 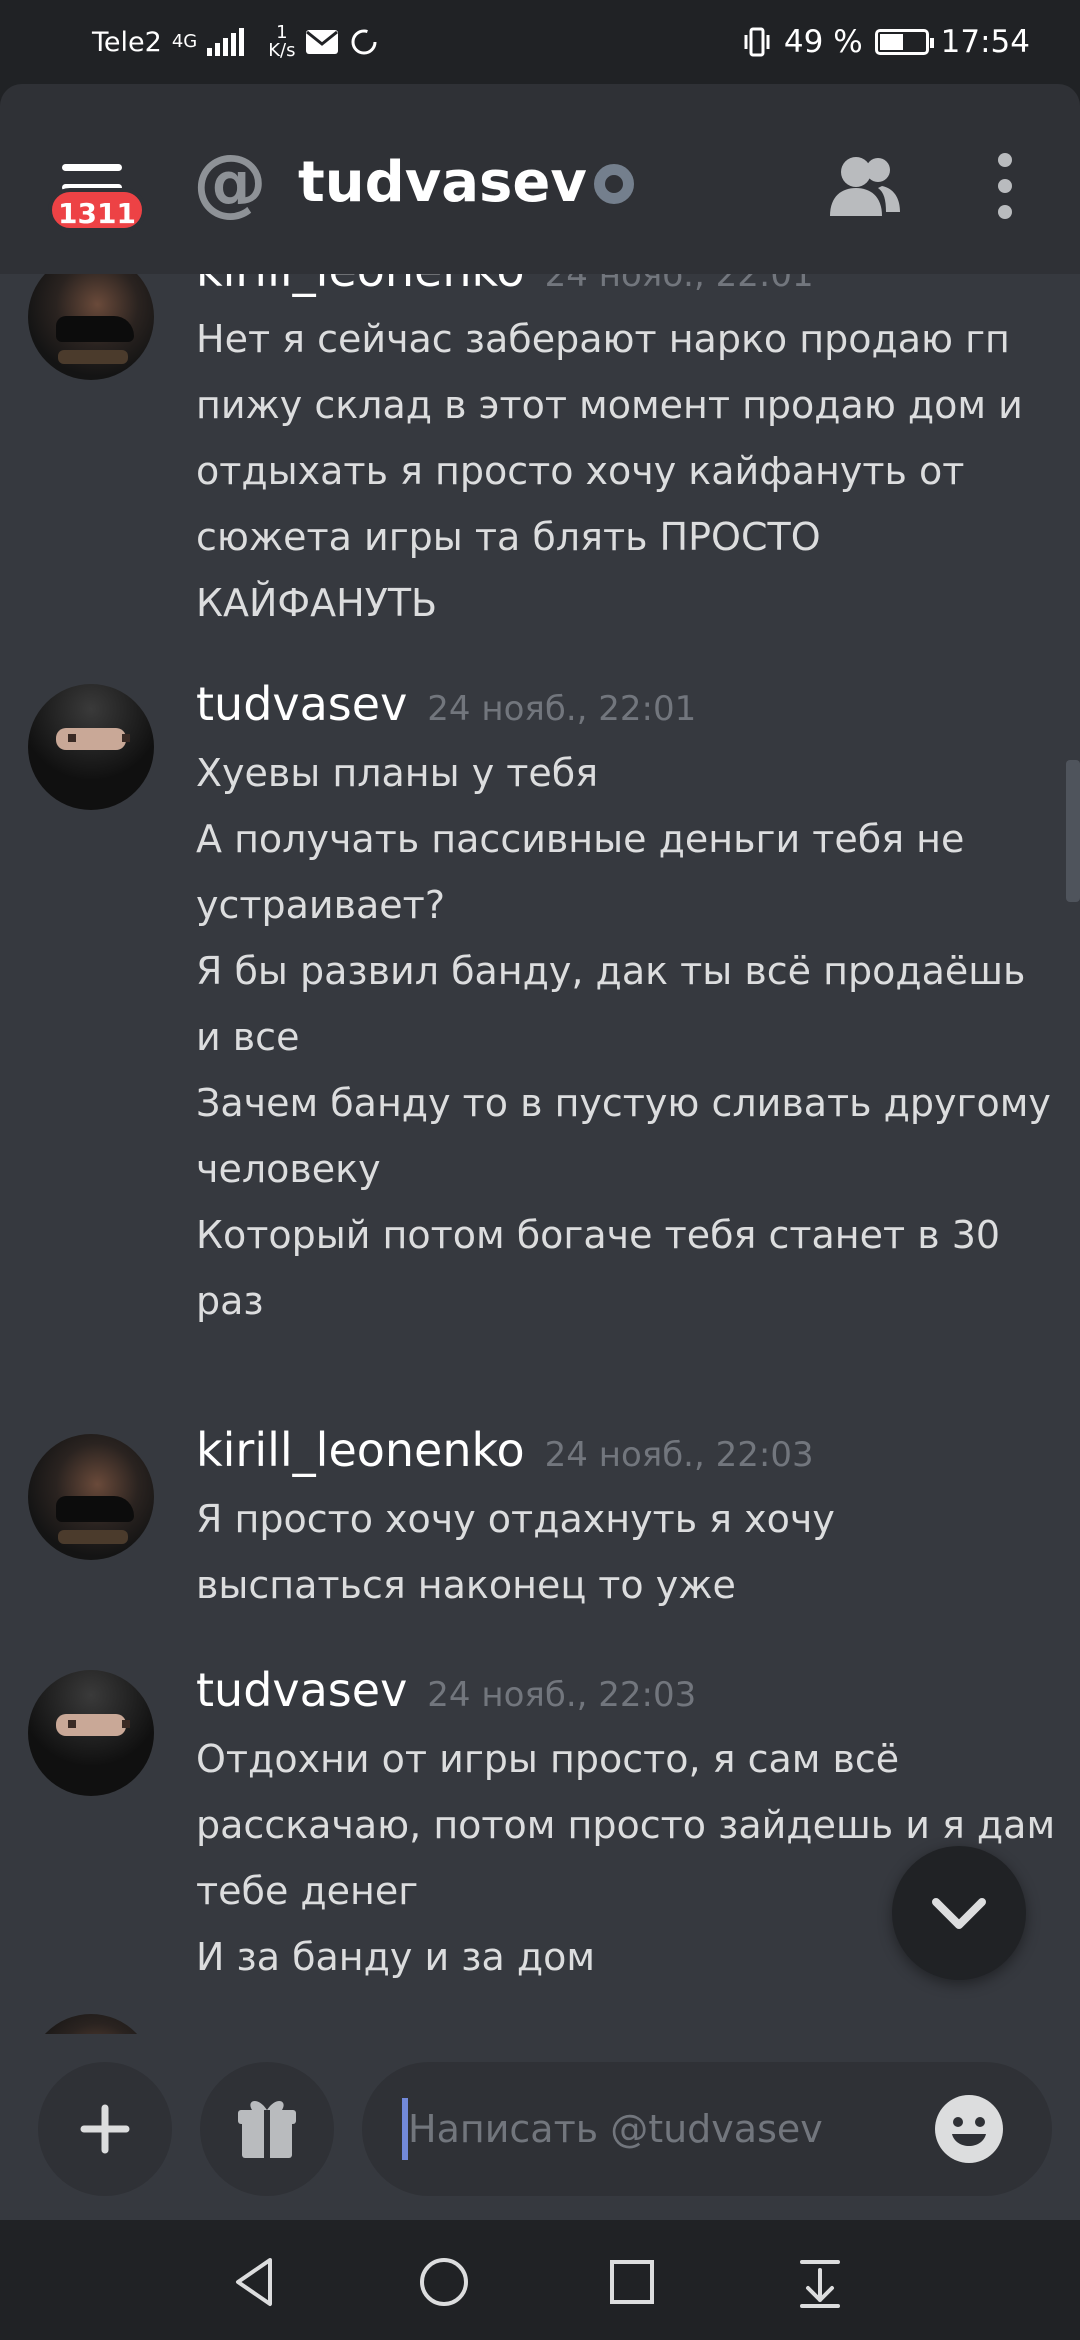 What do you see at coordinates (668, 2129) in the screenshot?
I see `message-input` at bounding box center [668, 2129].